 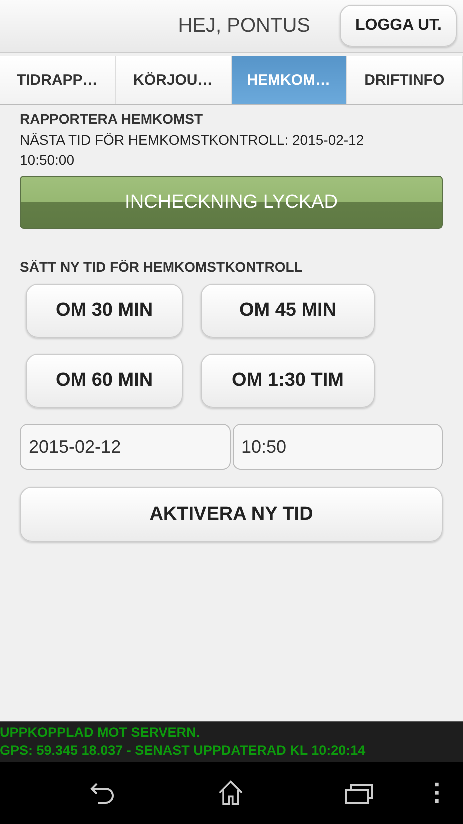 What do you see at coordinates (231, 202) in the screenshot?
I see `status-banner: INCHECKNING LYCKAD` at bounding box center [231, 202].